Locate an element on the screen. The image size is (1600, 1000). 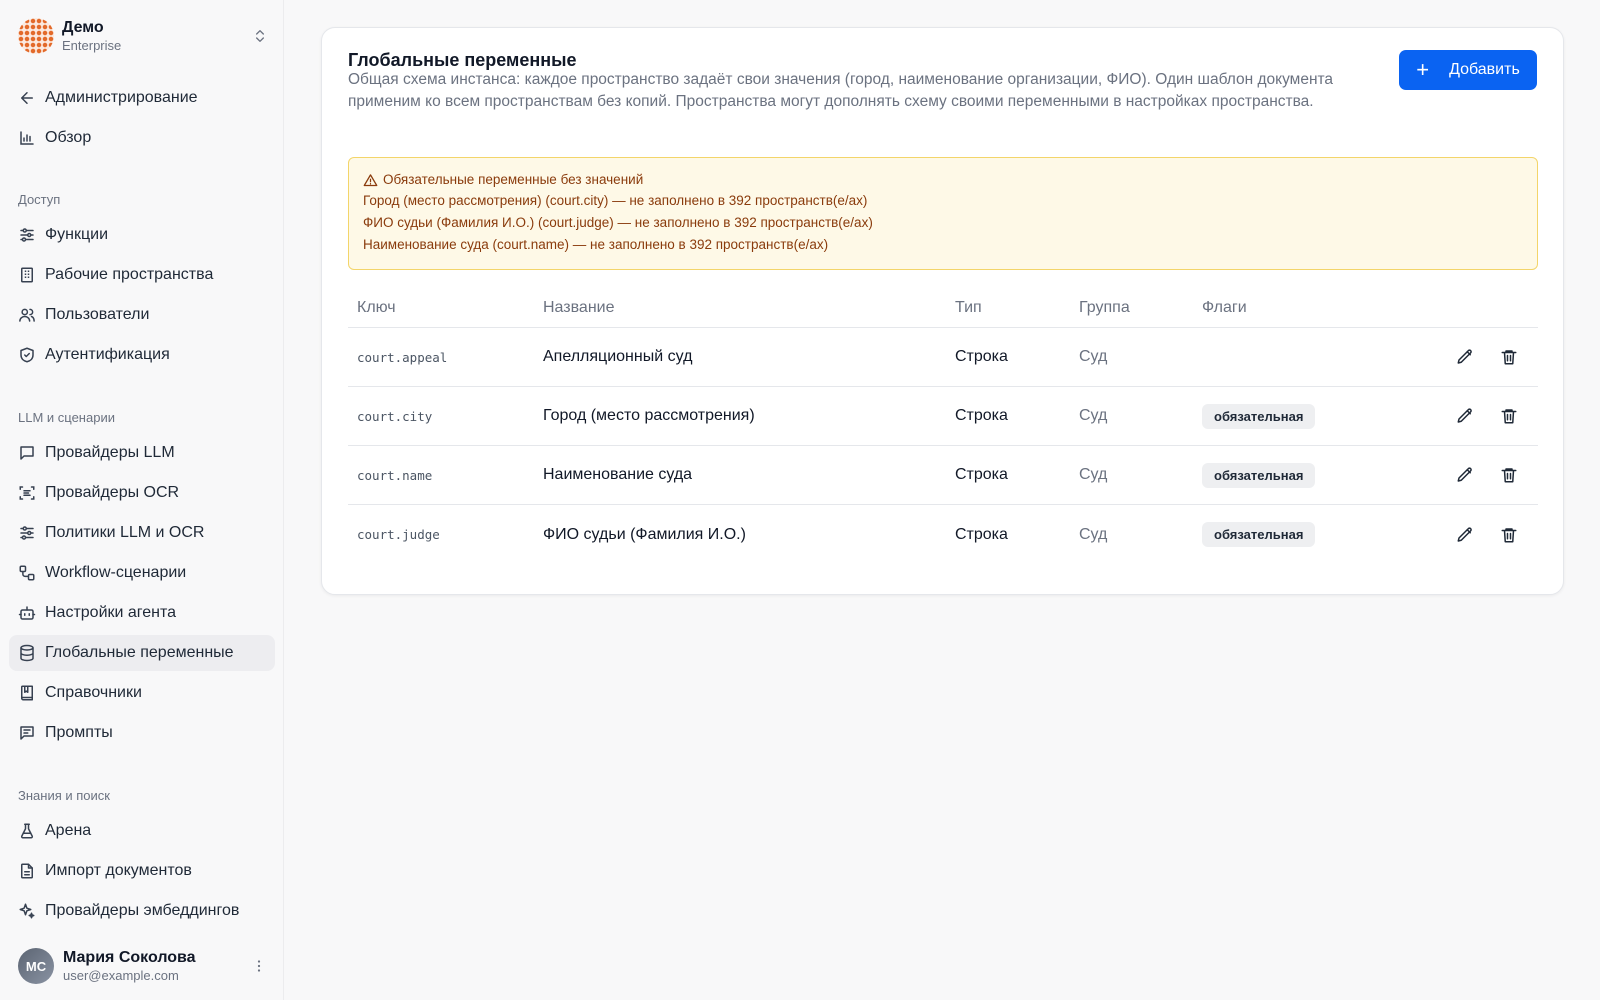
variable-key: court.name is located at coordinates (395, 475).